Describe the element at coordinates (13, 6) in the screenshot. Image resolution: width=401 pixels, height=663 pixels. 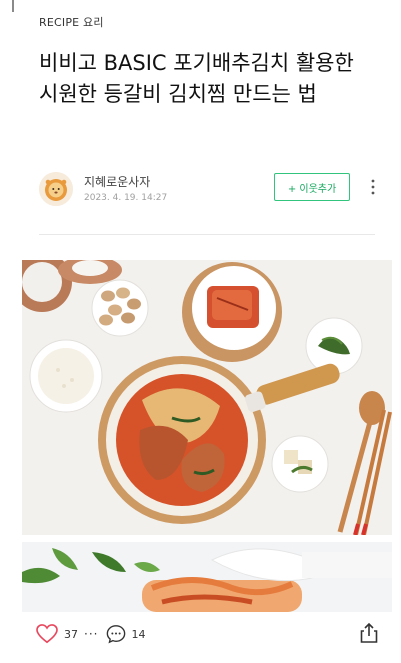
I see `scroll-edge-indicator` at that location.